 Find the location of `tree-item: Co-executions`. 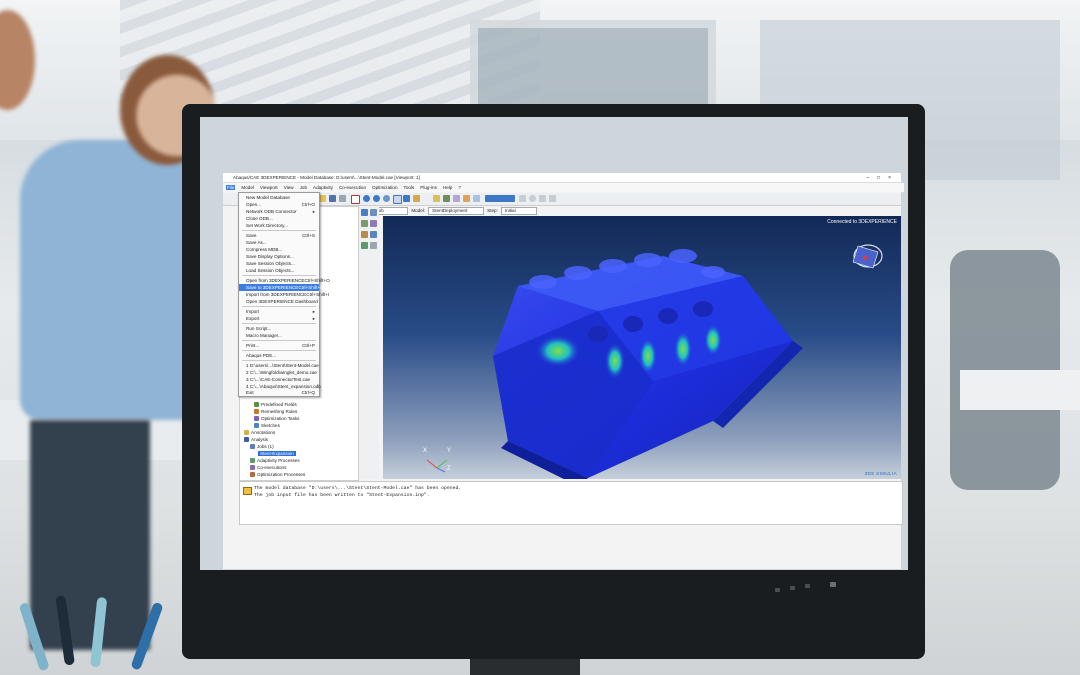

tree-item: Co-executions is located at coordinates (268, 467).